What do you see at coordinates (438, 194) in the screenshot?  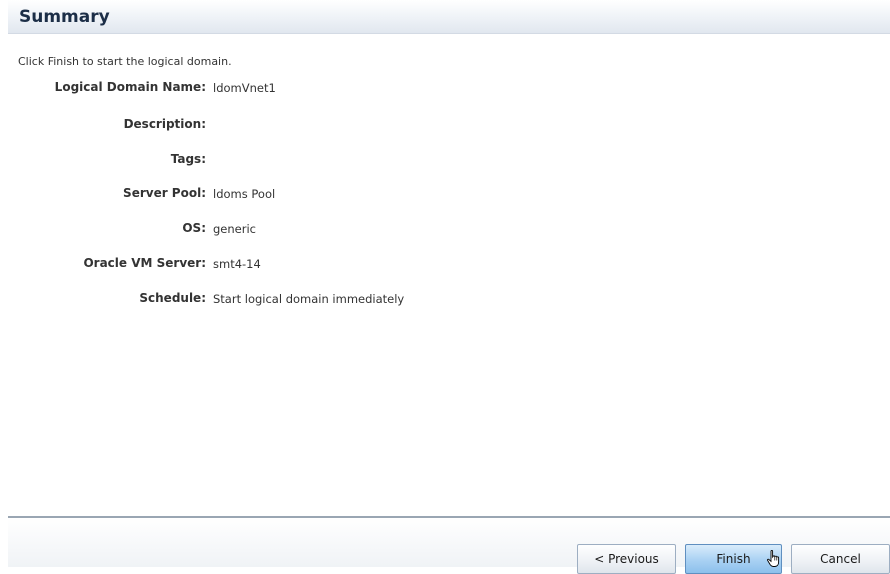 I see `field-row-server-pool: Server Pool: ldoms Pool` at bounding box center [438, 194].